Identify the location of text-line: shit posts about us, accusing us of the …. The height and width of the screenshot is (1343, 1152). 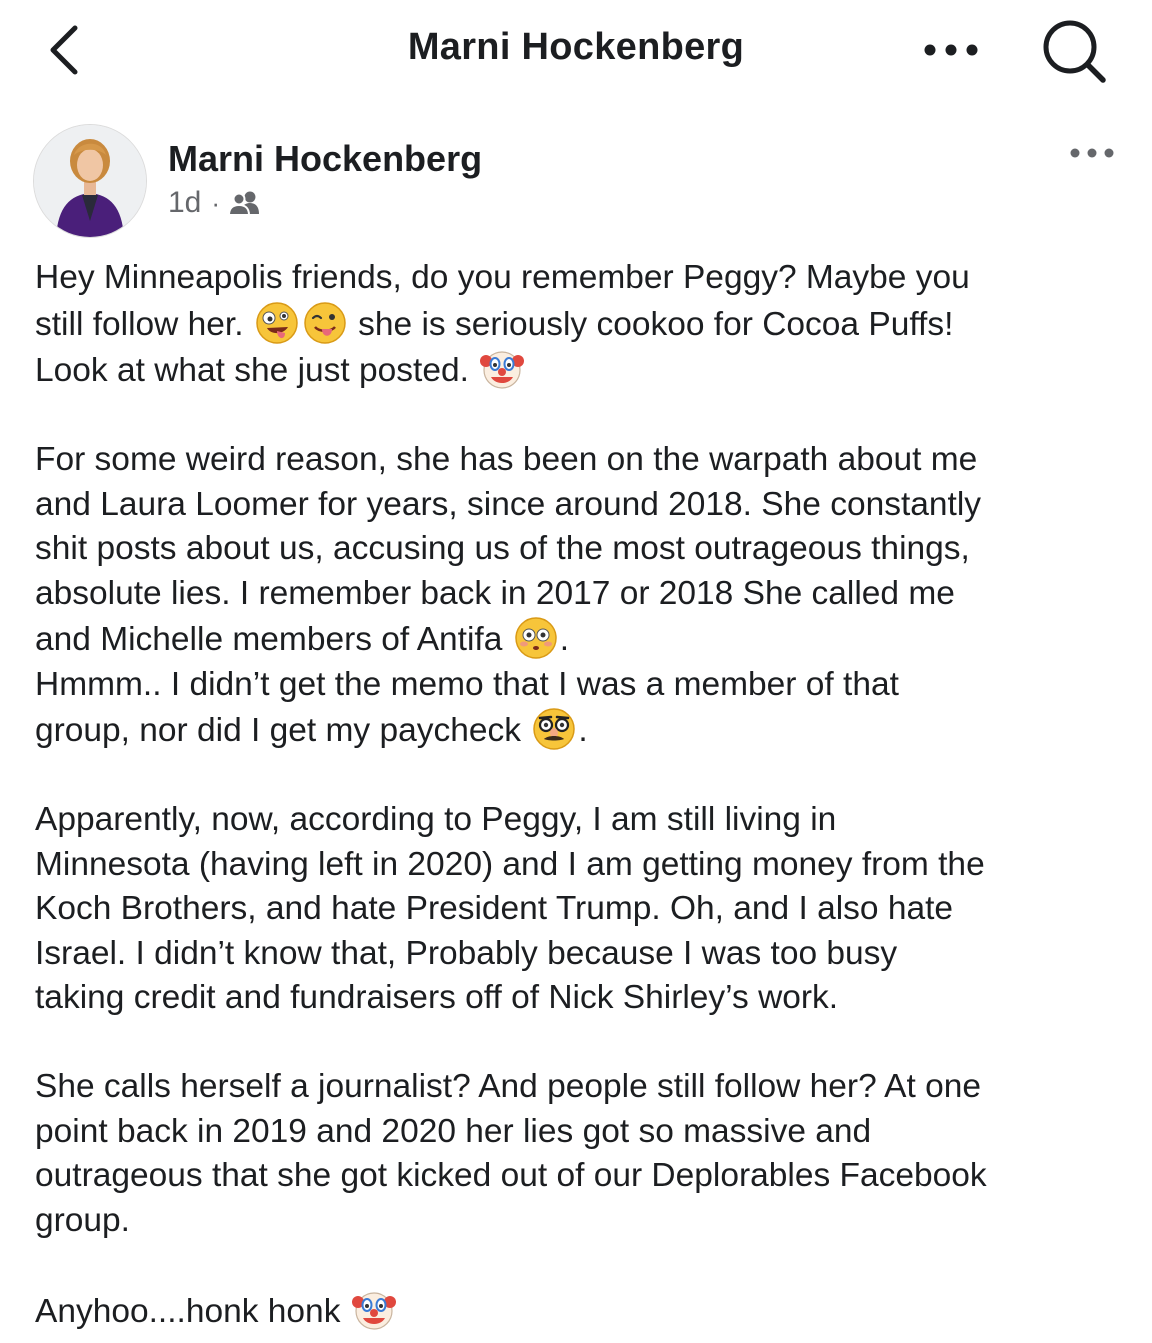
(502, 548).